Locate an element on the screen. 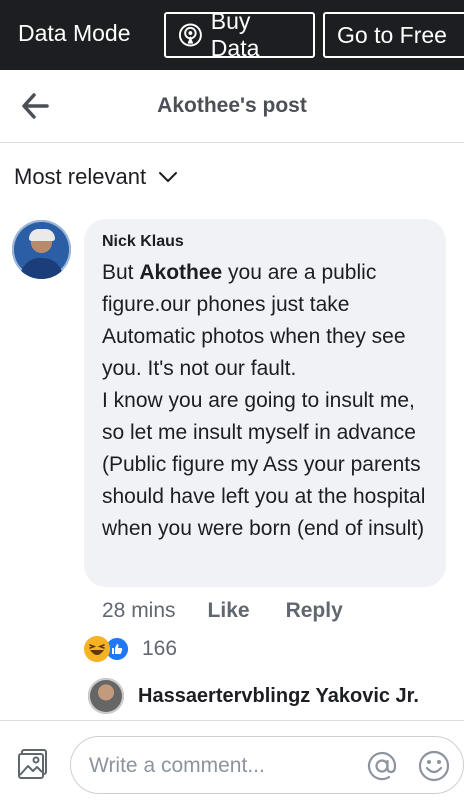 The width and height of the screenshot is (464, 807). comment-composer is located at coordinates (232, 763).